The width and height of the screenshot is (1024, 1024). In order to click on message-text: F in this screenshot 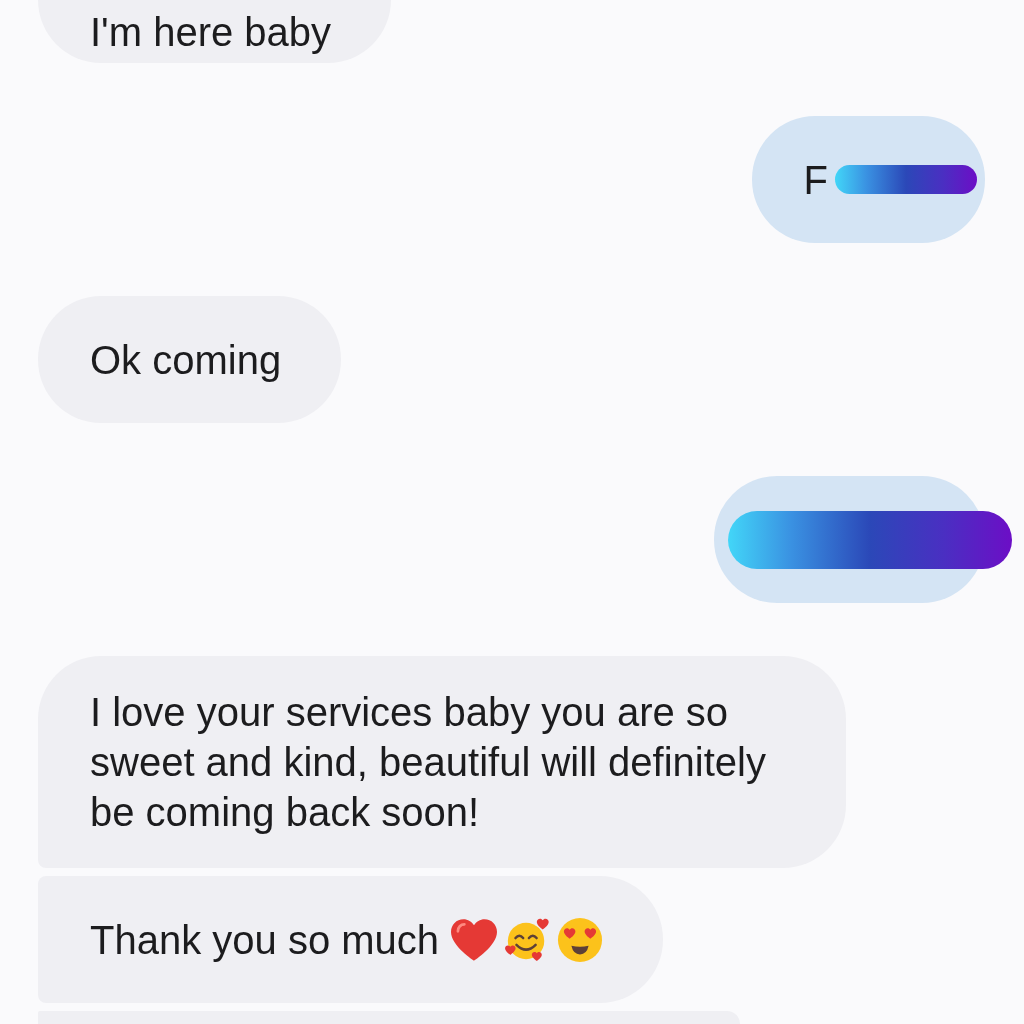, I will do `click(815, 180)`.